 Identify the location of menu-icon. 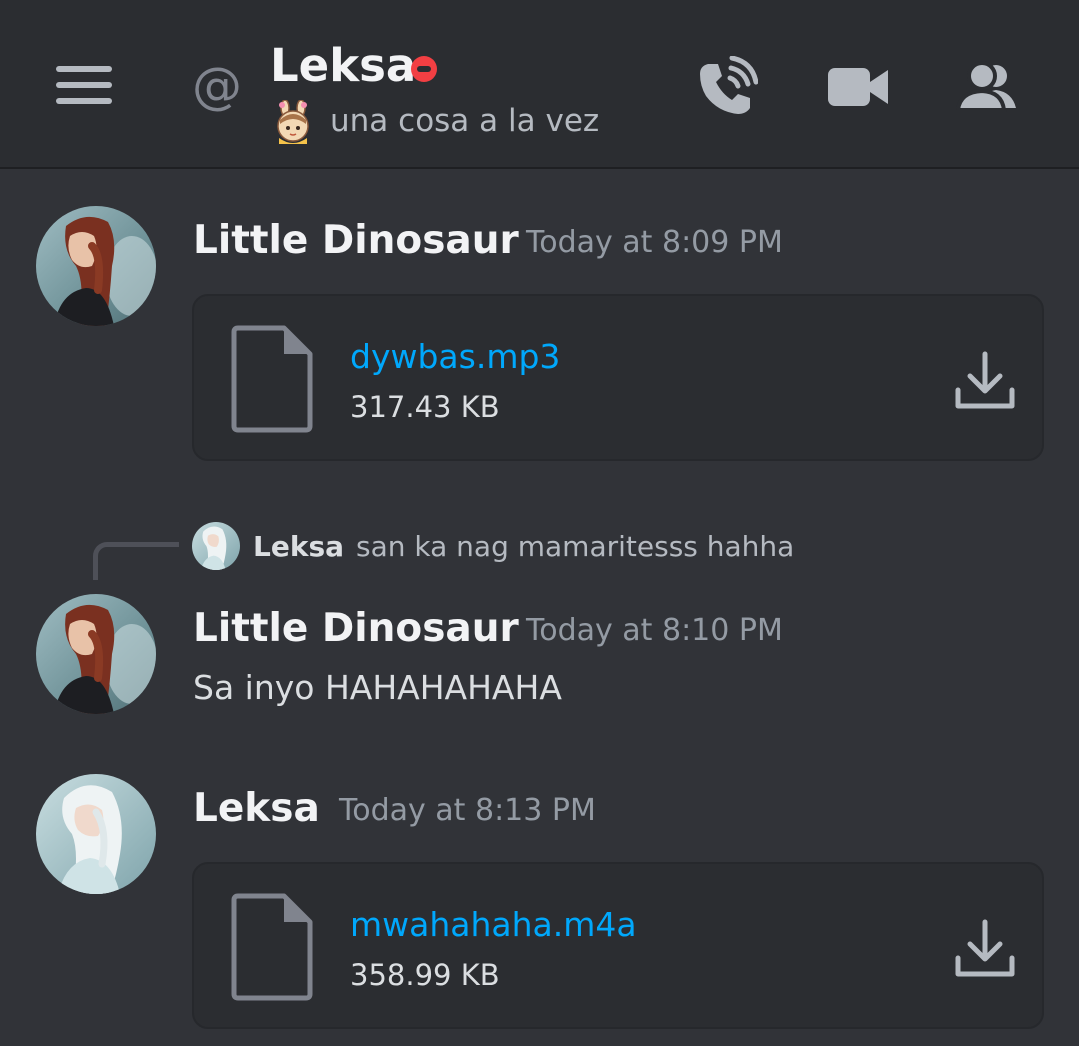
(84, 85).